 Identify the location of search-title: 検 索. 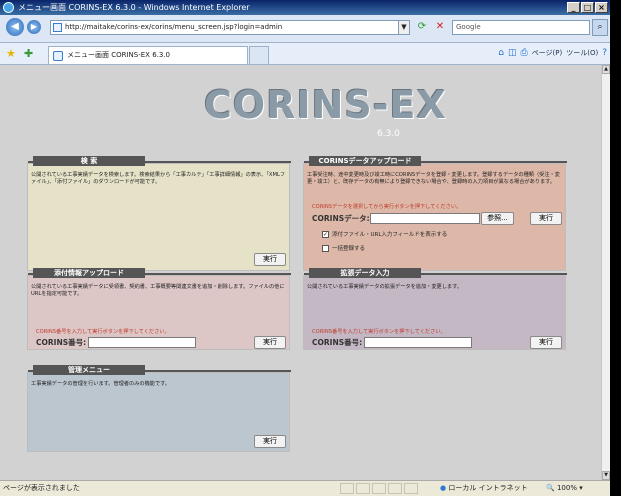
(89, 161).